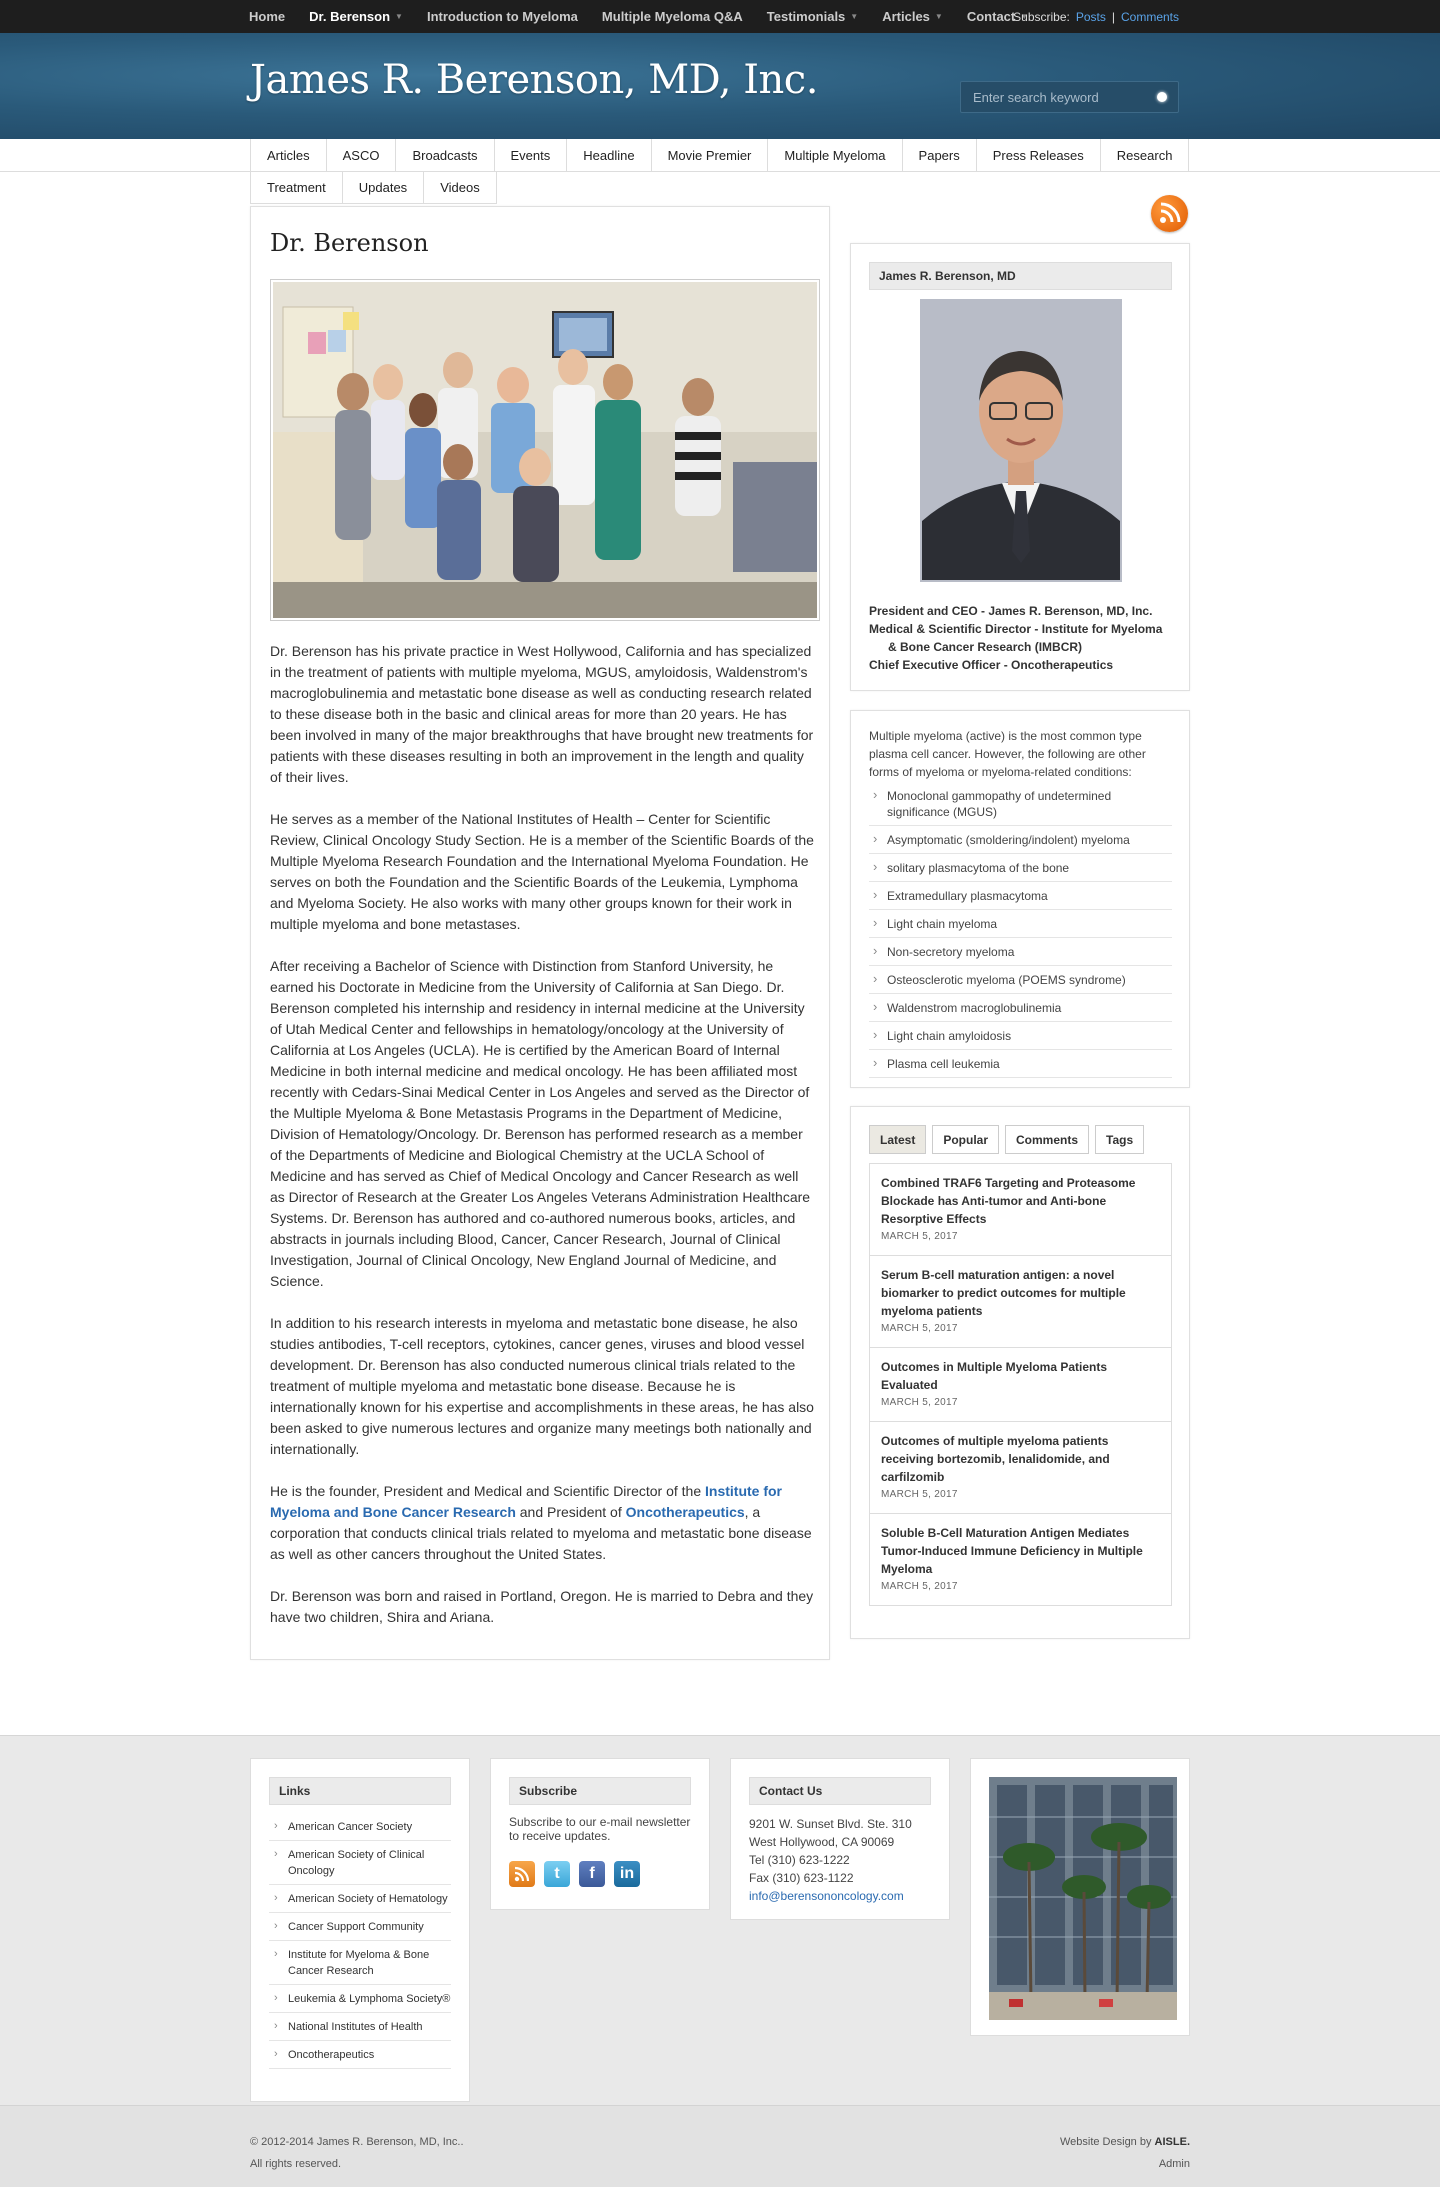  Describe the element at coordinates (360, 1863) in the screenshot. I see `footer-link-american-society-of-clinical-oncology: American Society of Clinical Oncology` at that location.